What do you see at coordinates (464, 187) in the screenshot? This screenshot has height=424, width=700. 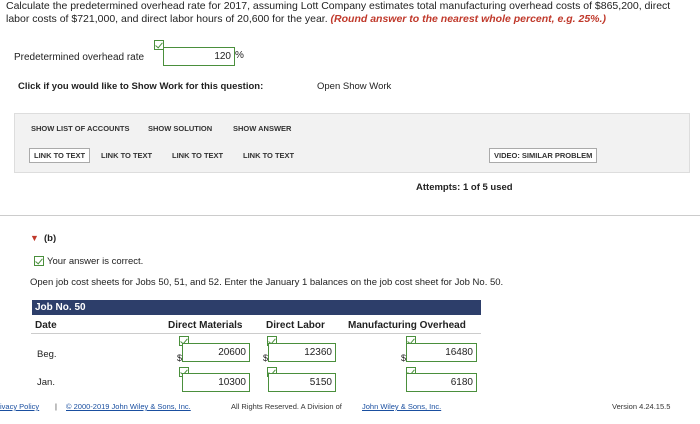 I see `attempts-counter: Attempts: 1 of 5 used` at bounding box center [464, 187].